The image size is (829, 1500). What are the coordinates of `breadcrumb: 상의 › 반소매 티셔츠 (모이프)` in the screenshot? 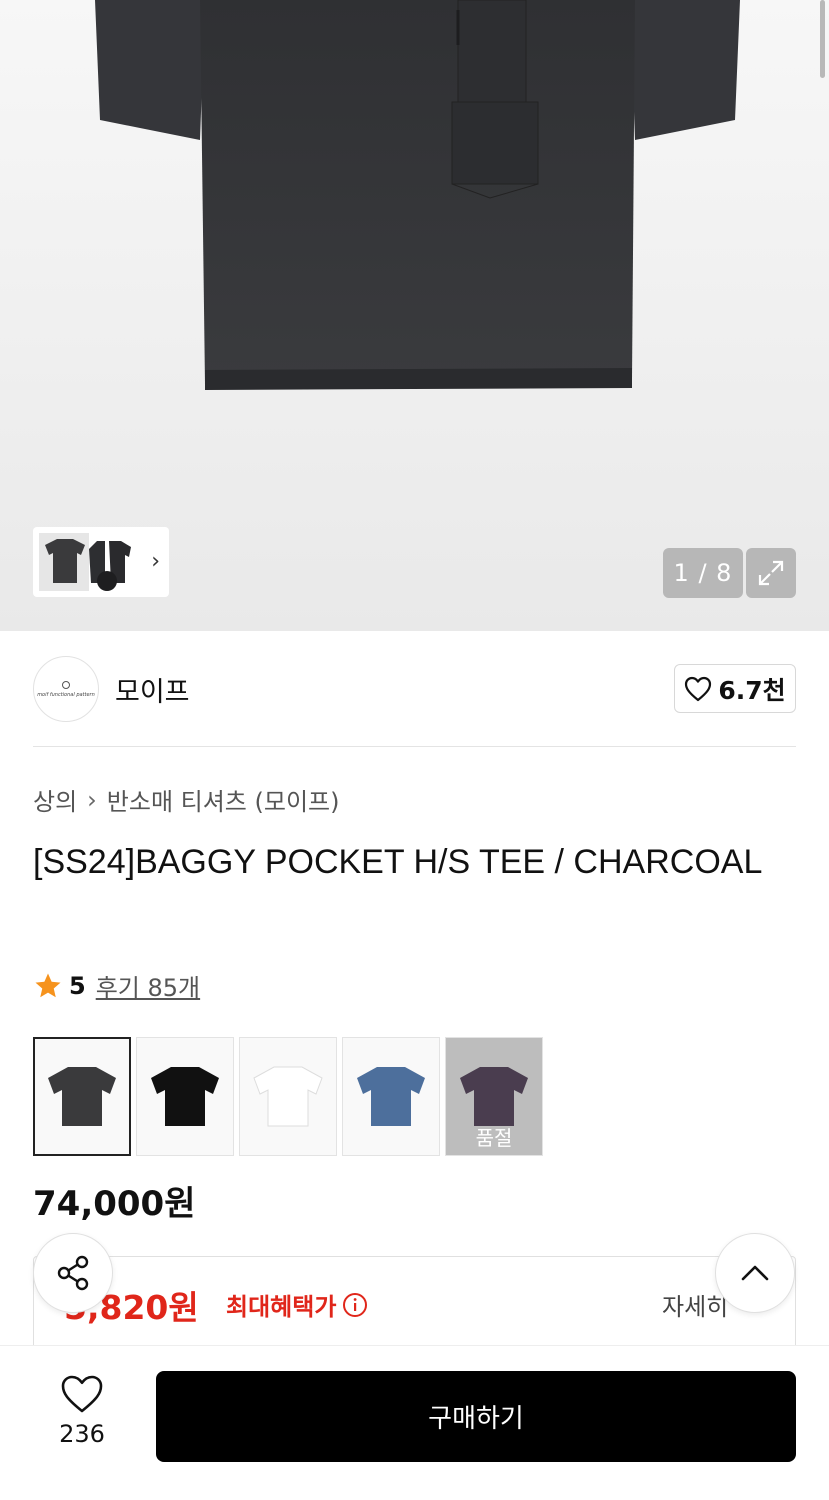 It's located at (186, 799).